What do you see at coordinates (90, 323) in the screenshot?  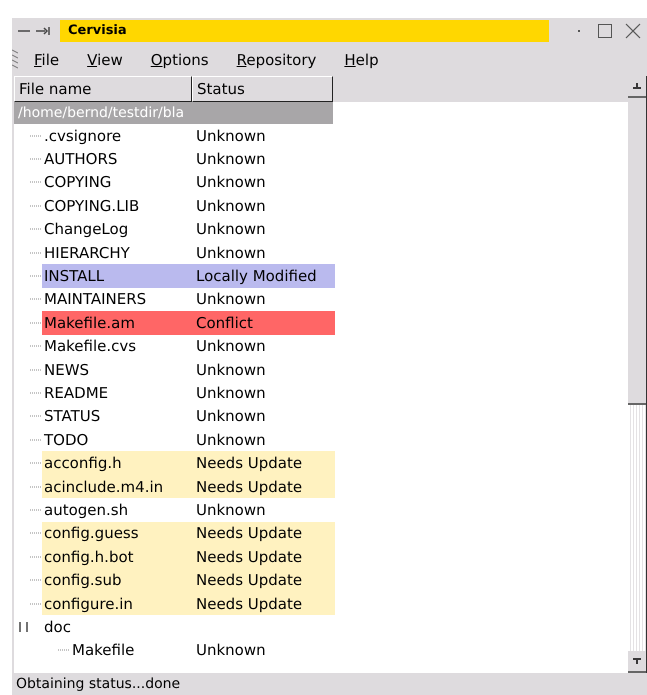 I see `file-name: Makefile.am` at bounding box center [90, 323].